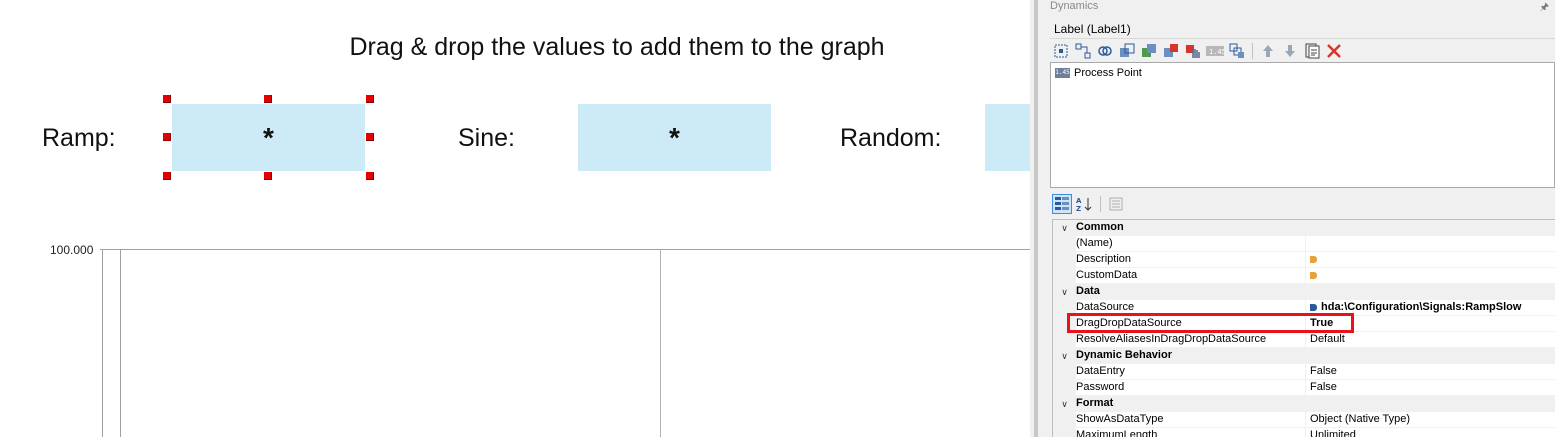 The height and width of the screenshot is (437, 1555). I want to click on selection-handle-right, so click(370, 137).